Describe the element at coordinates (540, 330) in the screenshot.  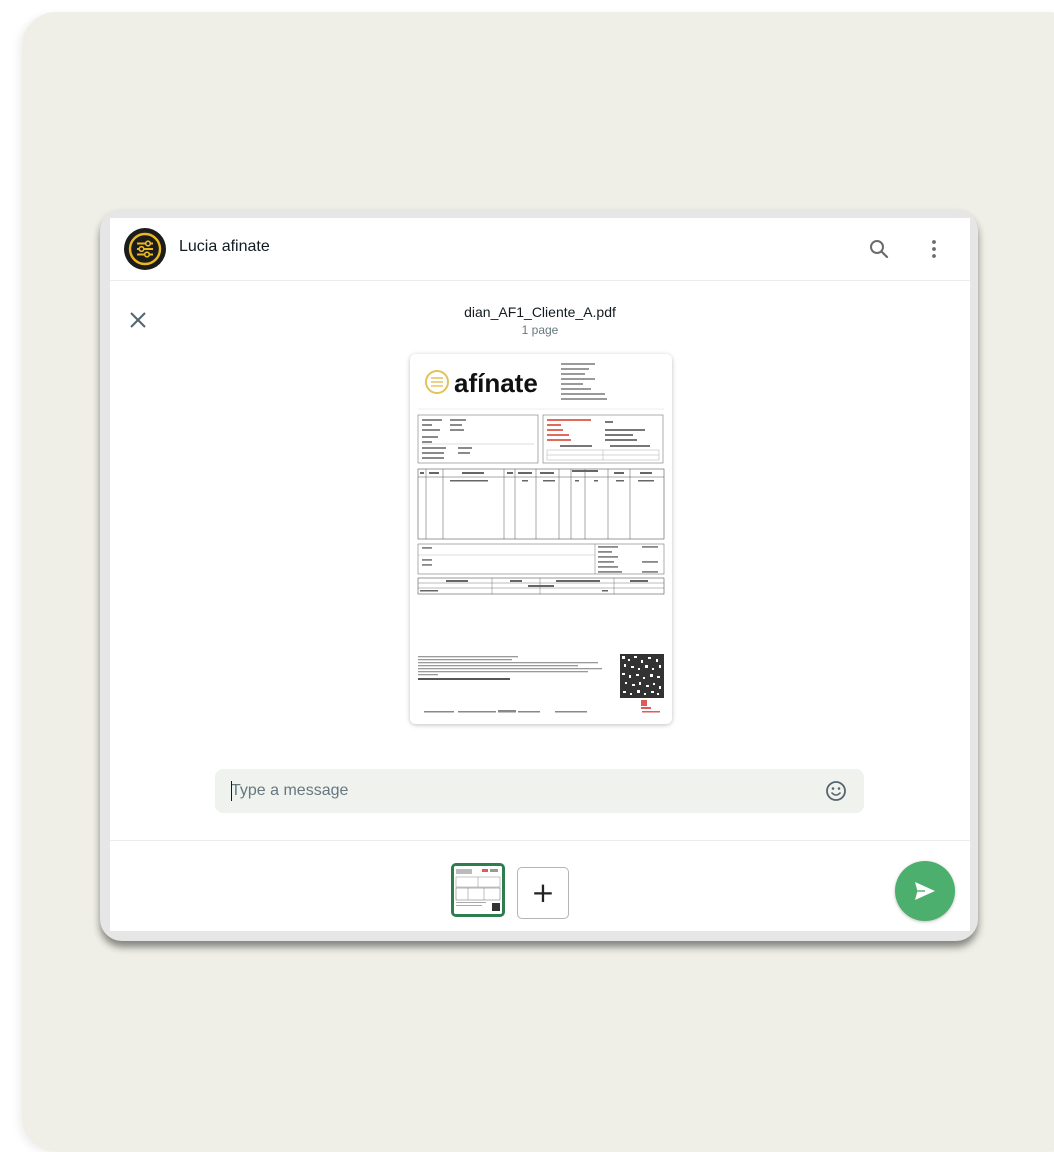
I see `page-count: 1 page` at that location.